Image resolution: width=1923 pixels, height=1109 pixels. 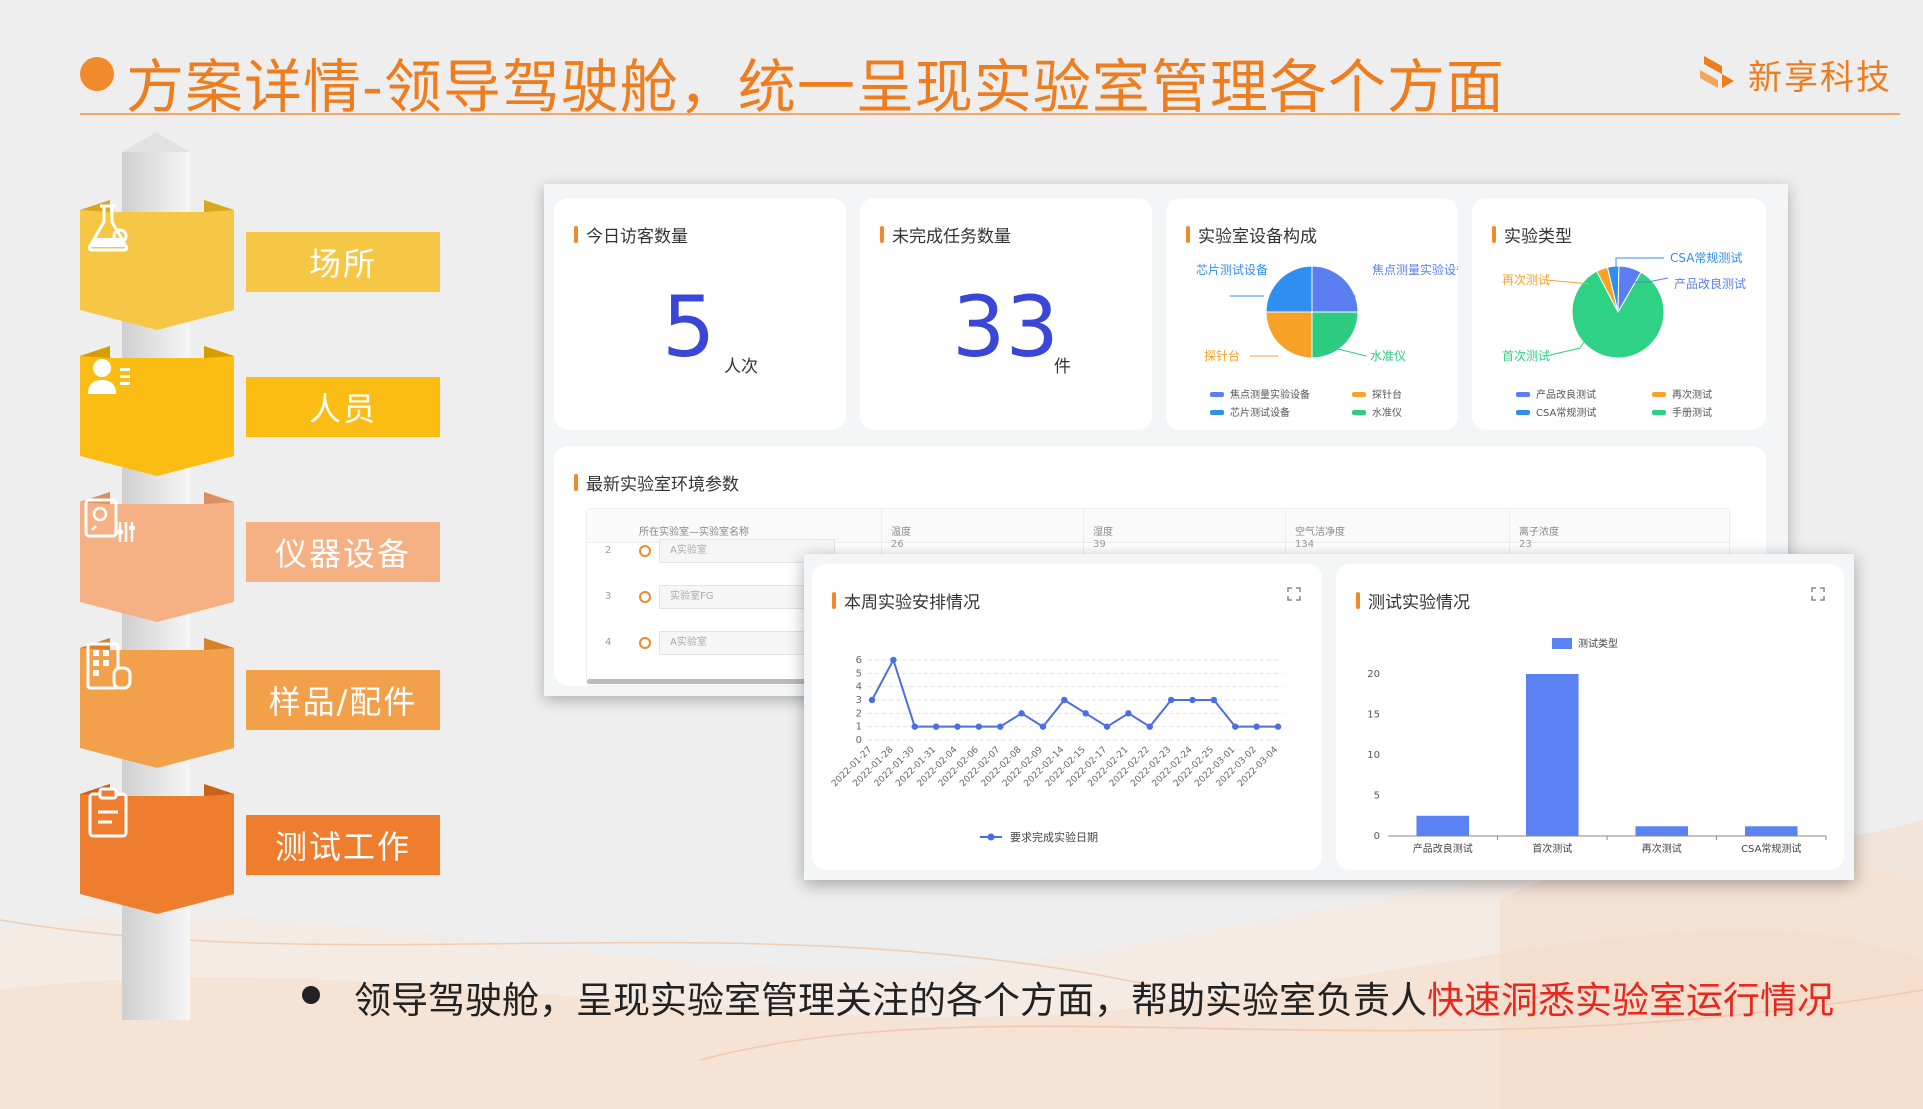 I want to click on note-text: 领导驾驶舱，呈现实验室管理关注的各个方面，帮助实验室负责人, so click(x=890, y=1000).